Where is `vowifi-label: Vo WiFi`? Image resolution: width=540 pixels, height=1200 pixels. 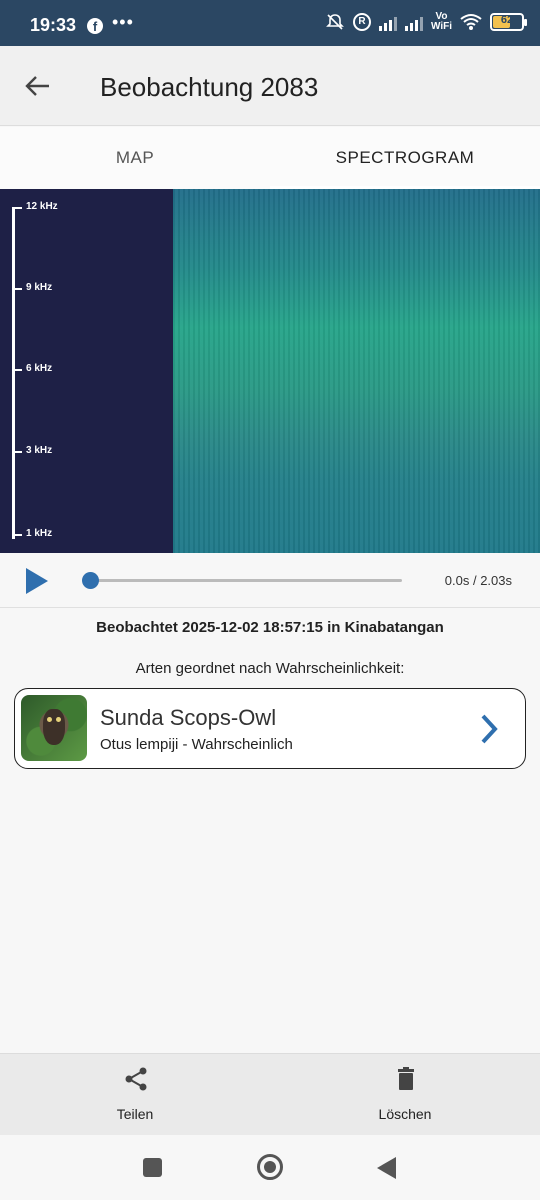
vowifi-label: Vo WiFi is located at coordinates (441, 21).